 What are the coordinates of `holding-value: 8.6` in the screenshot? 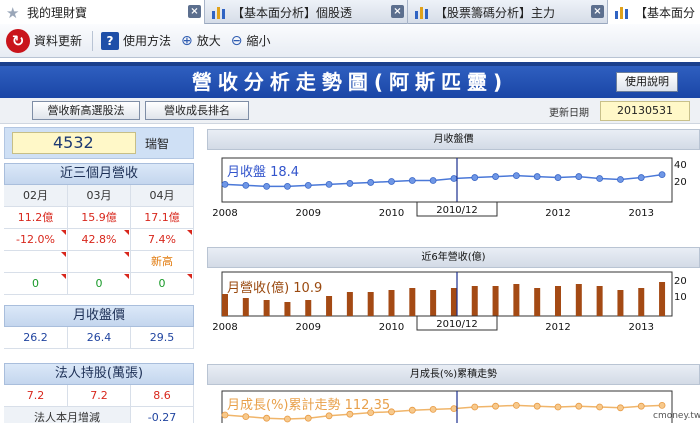 It's located at (162, 396).